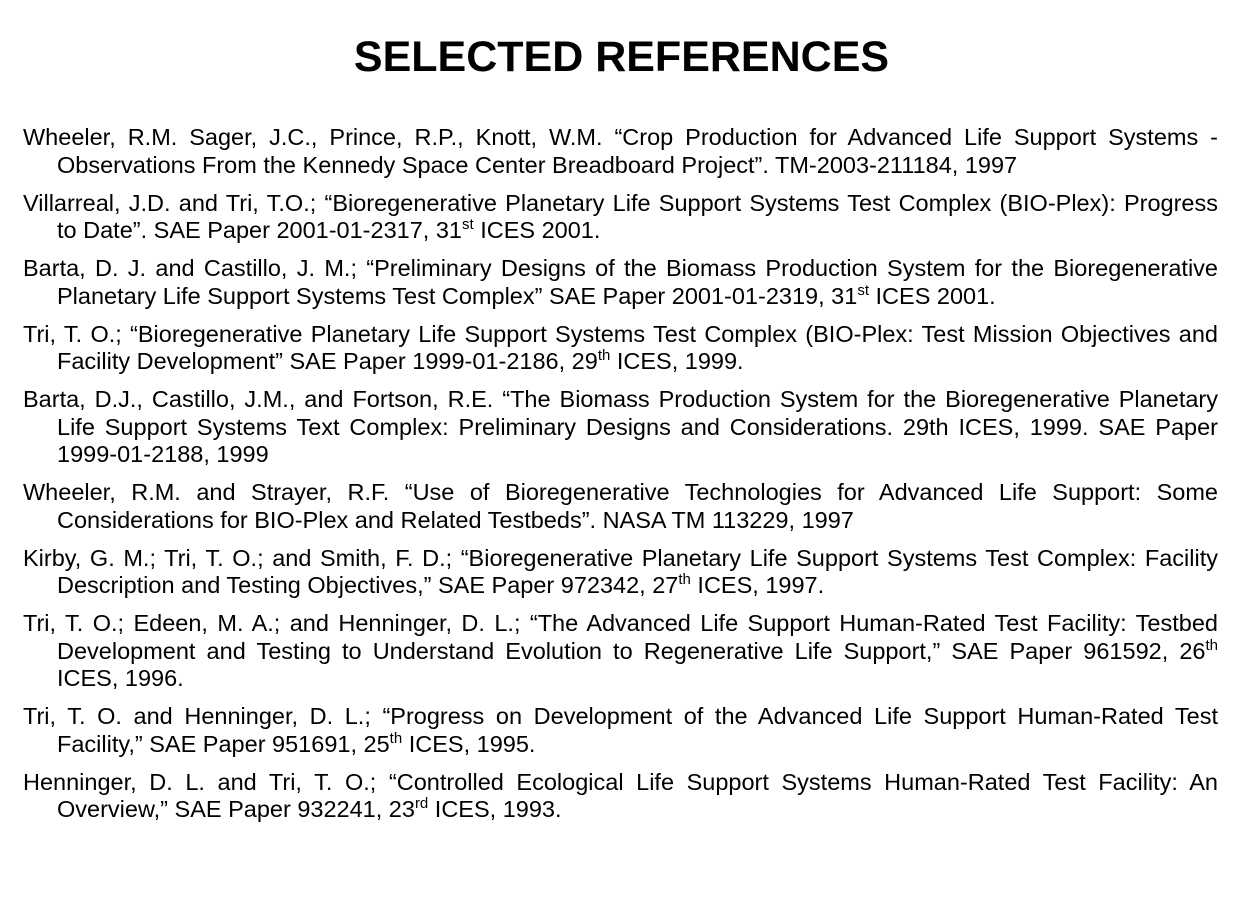  What do you see at coordinates (757, 585) in the screenshot?
I see `reference-text-end: ICES, 1997.` at bounding box center [757, 585].